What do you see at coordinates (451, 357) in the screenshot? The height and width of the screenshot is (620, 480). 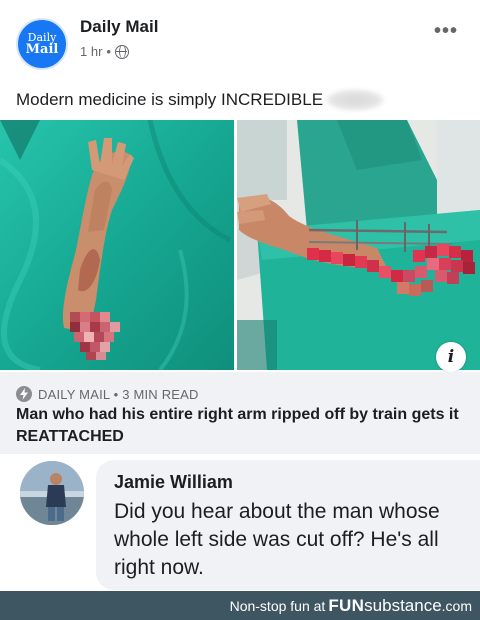 I see `info-icon: i` at bounding box center [451, 357].